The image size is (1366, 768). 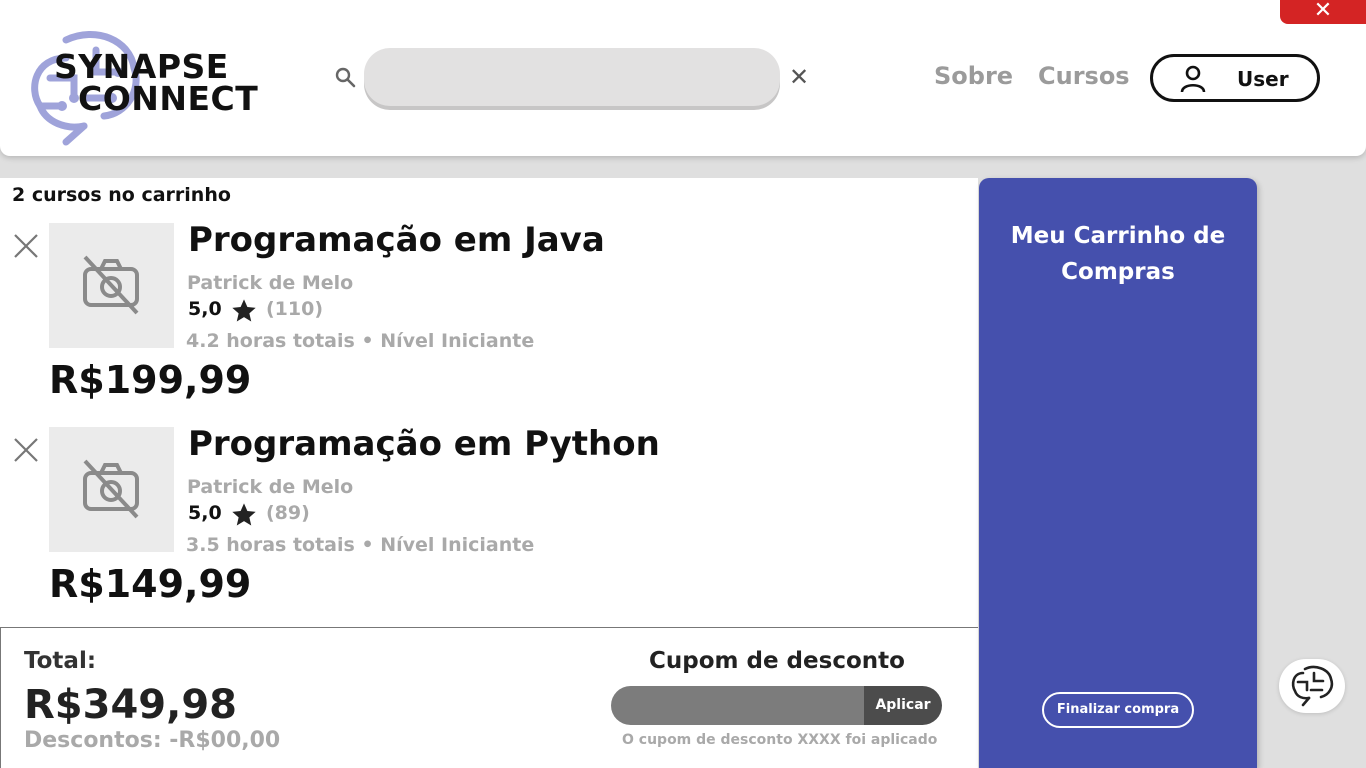 I want to click on nav-link-cursos: Cursos, so click(x=1084, y=76).